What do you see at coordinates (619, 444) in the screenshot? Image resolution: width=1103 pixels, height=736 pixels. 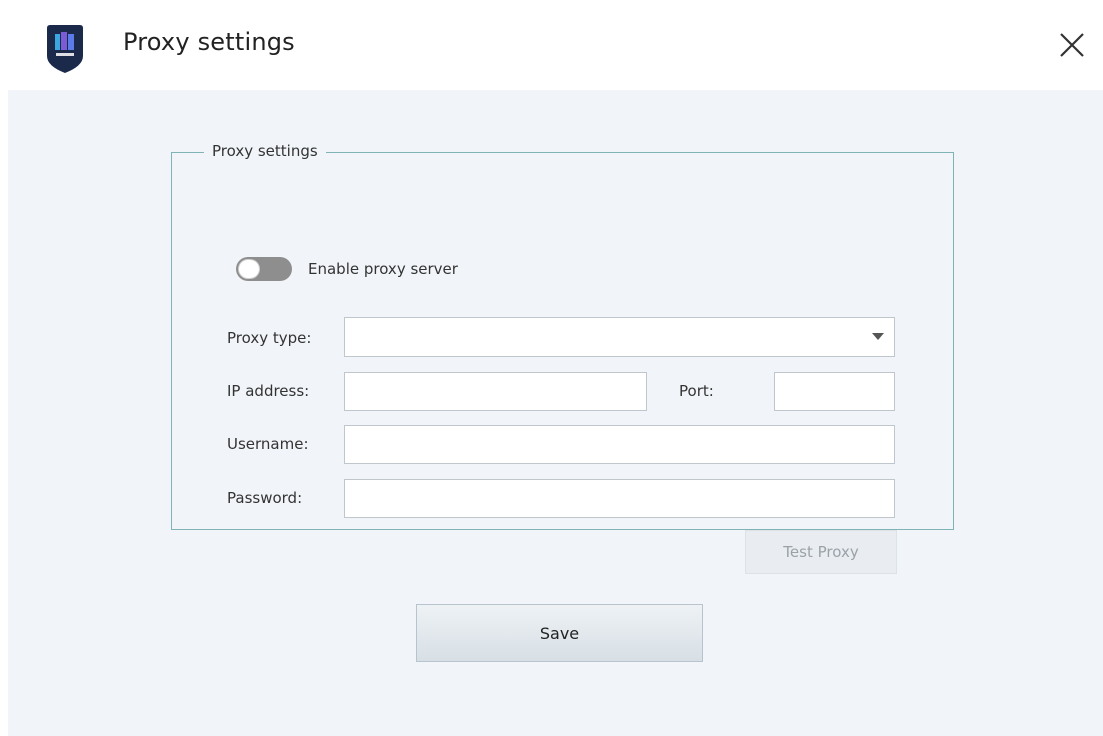 I see `username-input` at bounding box center [619, 444].